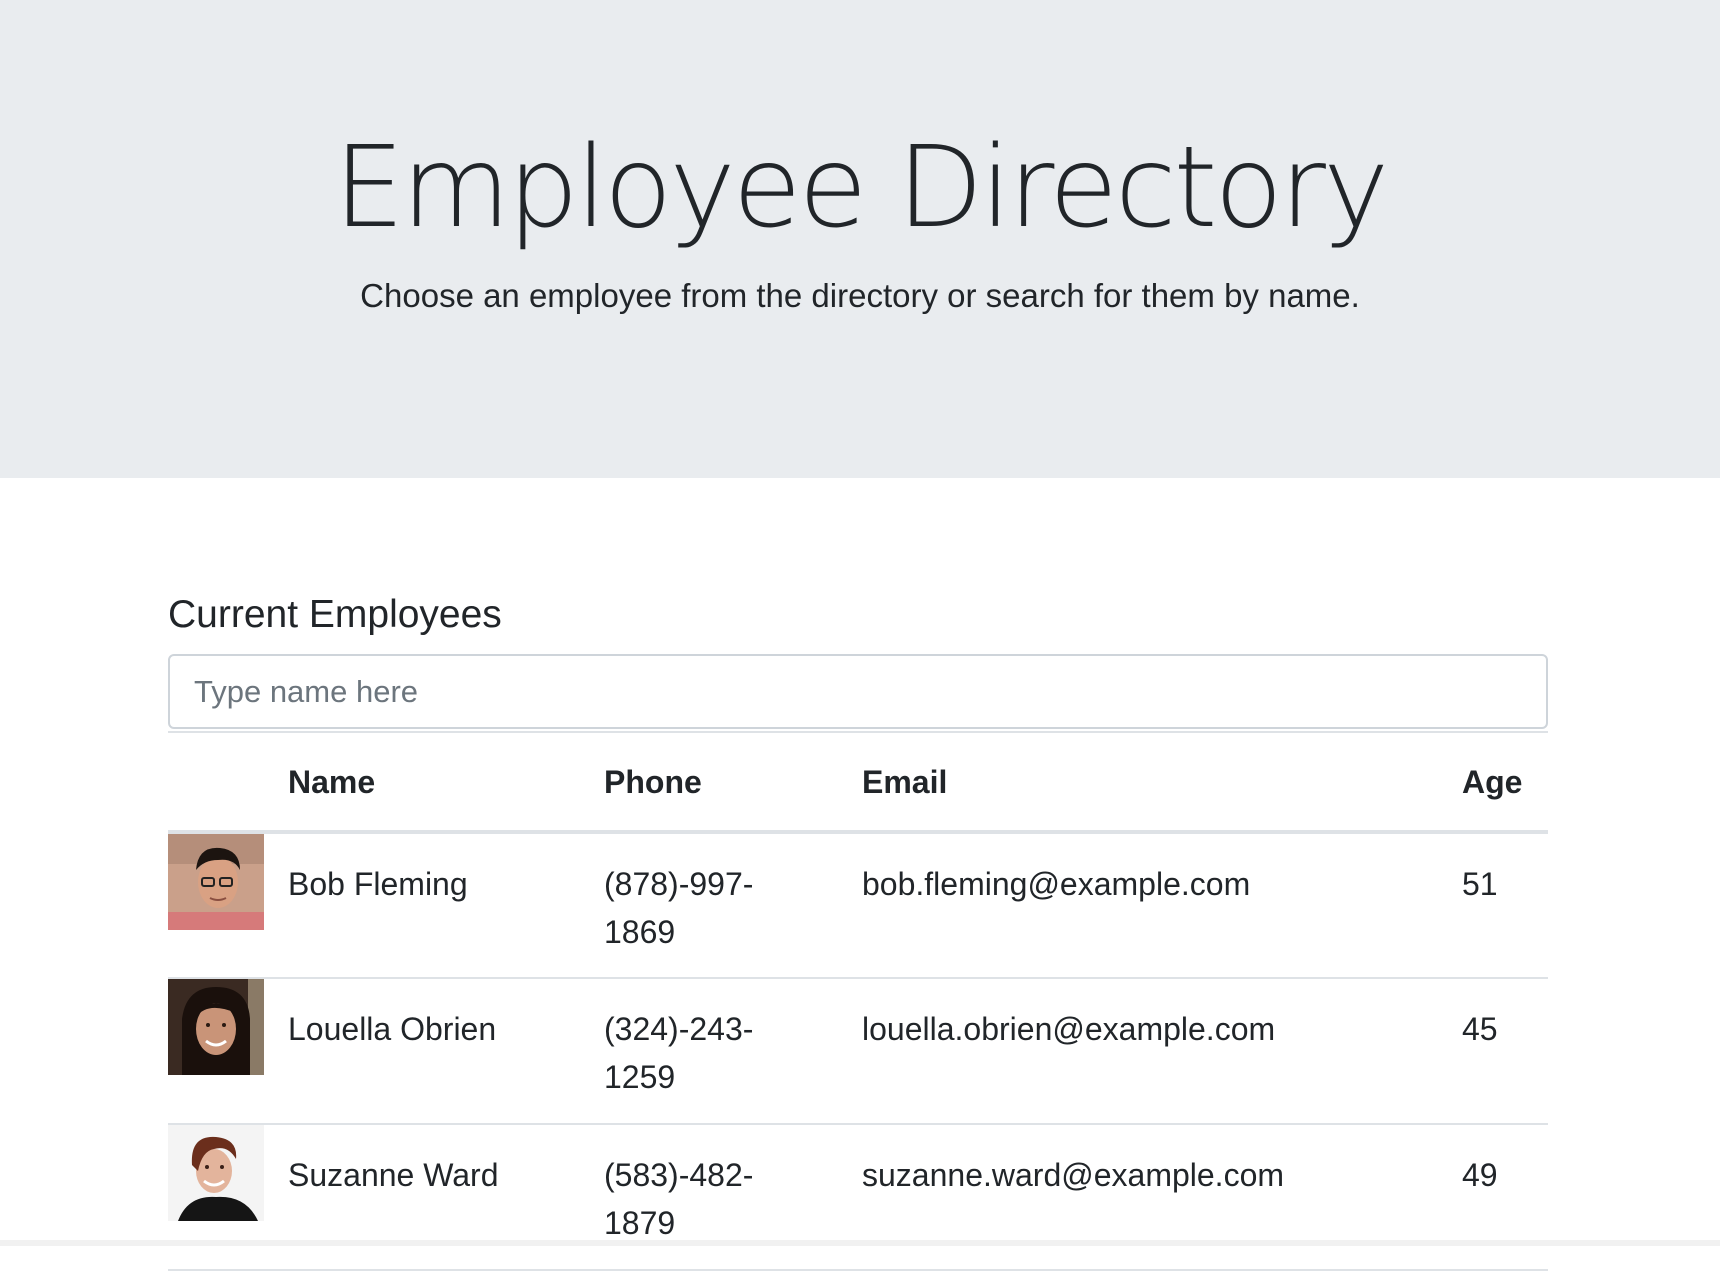  I want to click on employee-name: Suzanne Ward, so click(393, 1175).